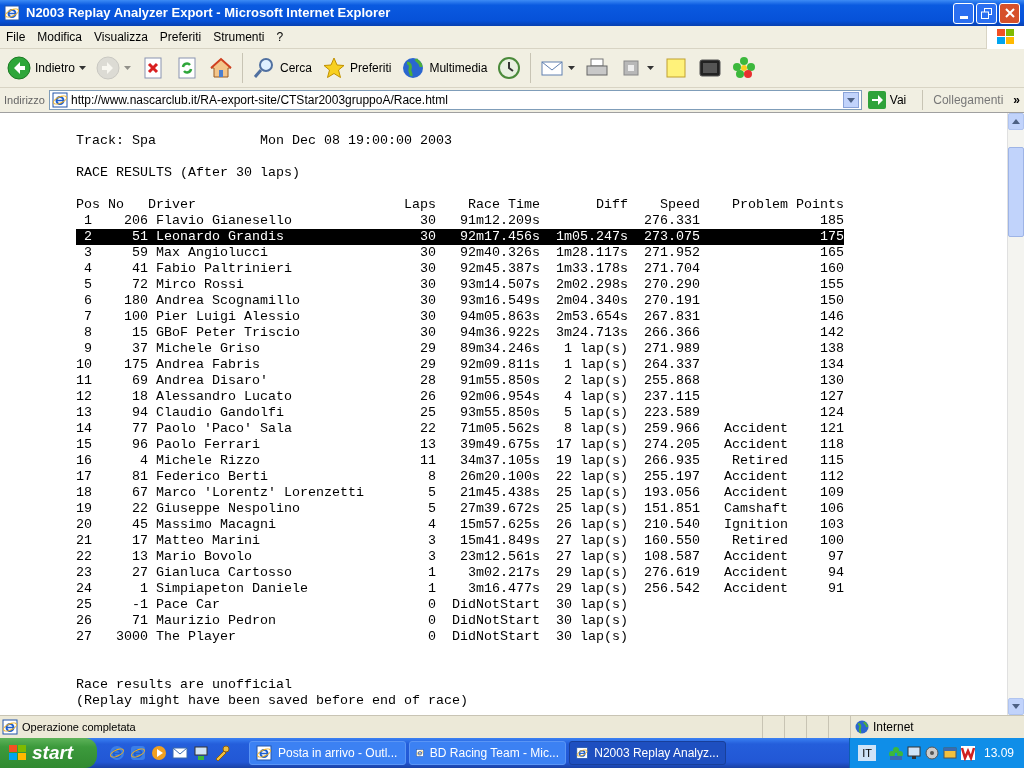 The image size is (1024, 768). Describe the element at coordinates (208, 541) in the screenshot. I see `table-cell: Matteo Marini` at that location.